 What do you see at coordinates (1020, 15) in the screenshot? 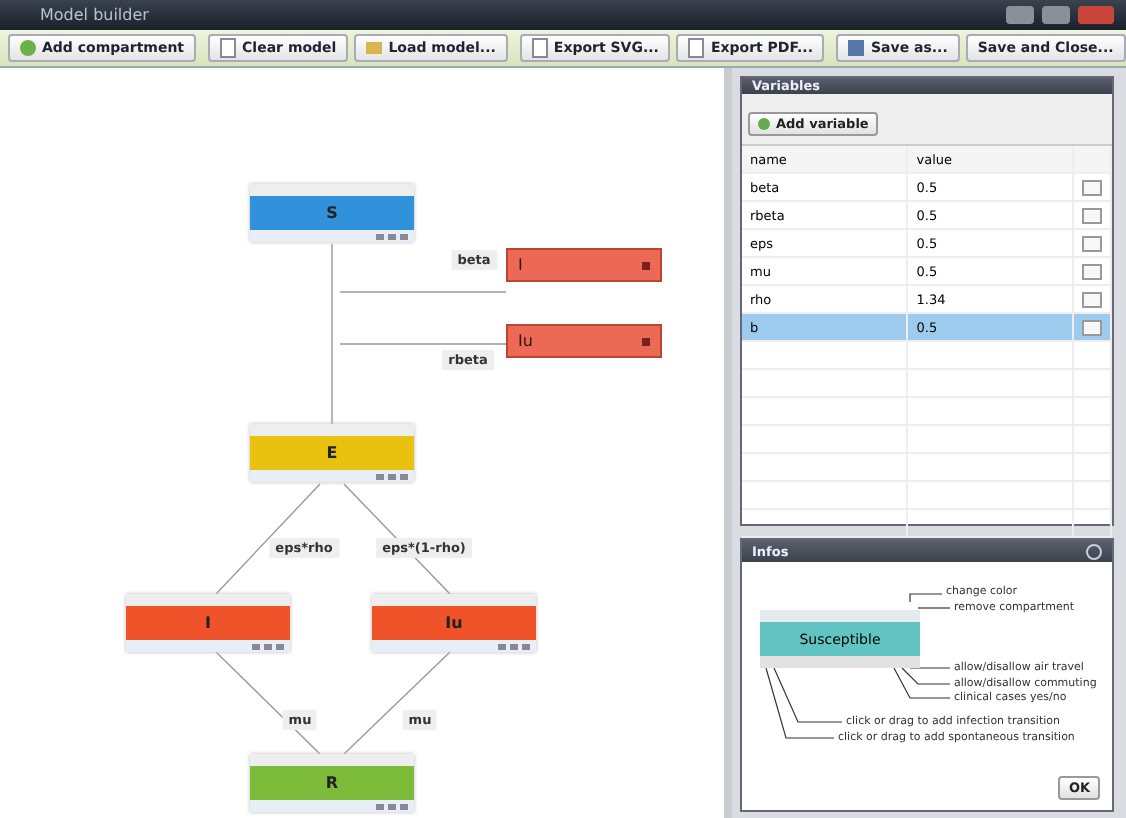
I see `minimize-button` at bounding box center [1020, 15].